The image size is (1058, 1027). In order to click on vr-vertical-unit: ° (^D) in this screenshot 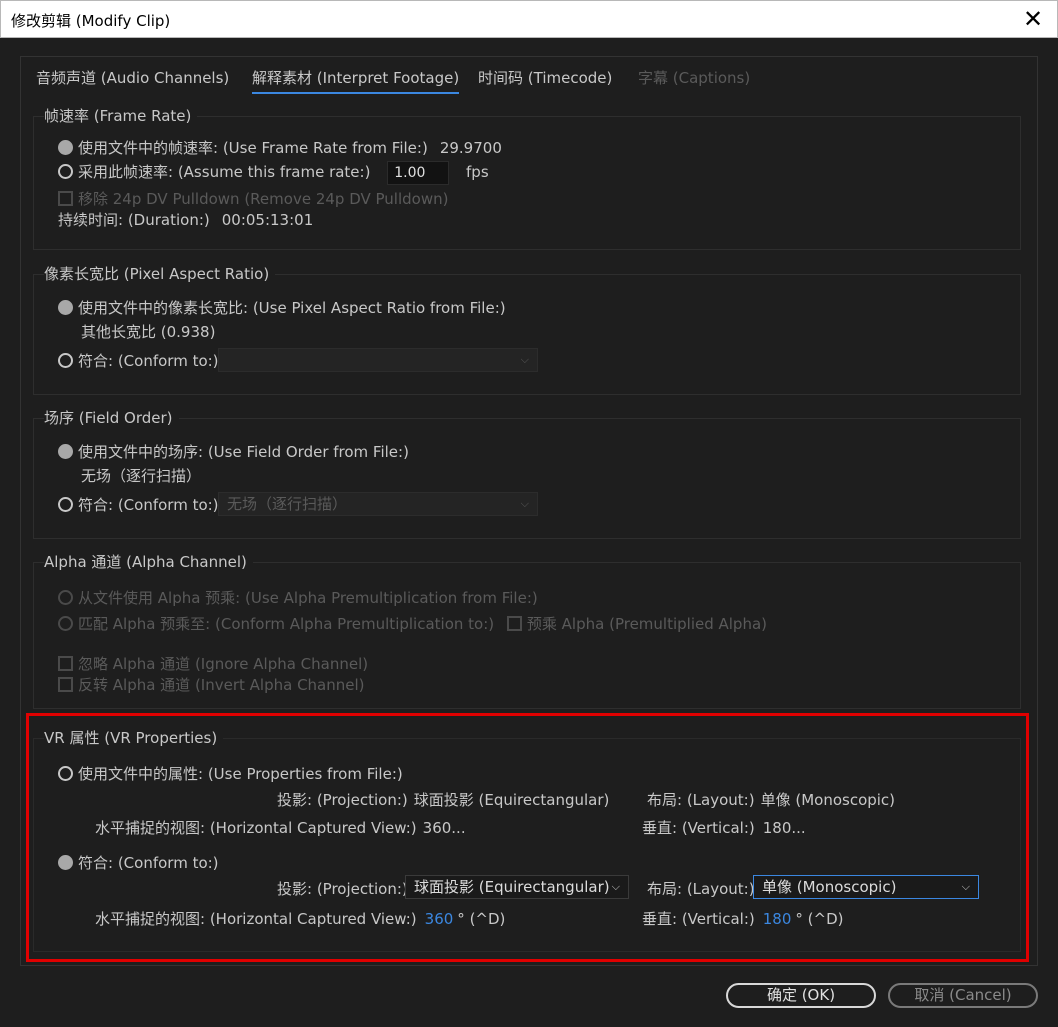, I will do `click(819, 919)`.